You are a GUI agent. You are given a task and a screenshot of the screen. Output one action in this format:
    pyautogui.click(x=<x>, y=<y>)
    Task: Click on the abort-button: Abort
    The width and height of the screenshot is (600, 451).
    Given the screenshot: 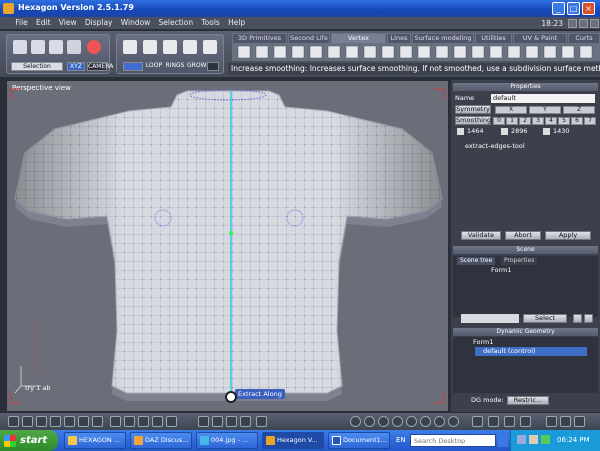 What is the action you would take?
    pyautogui.click(x=523, y=235)
    